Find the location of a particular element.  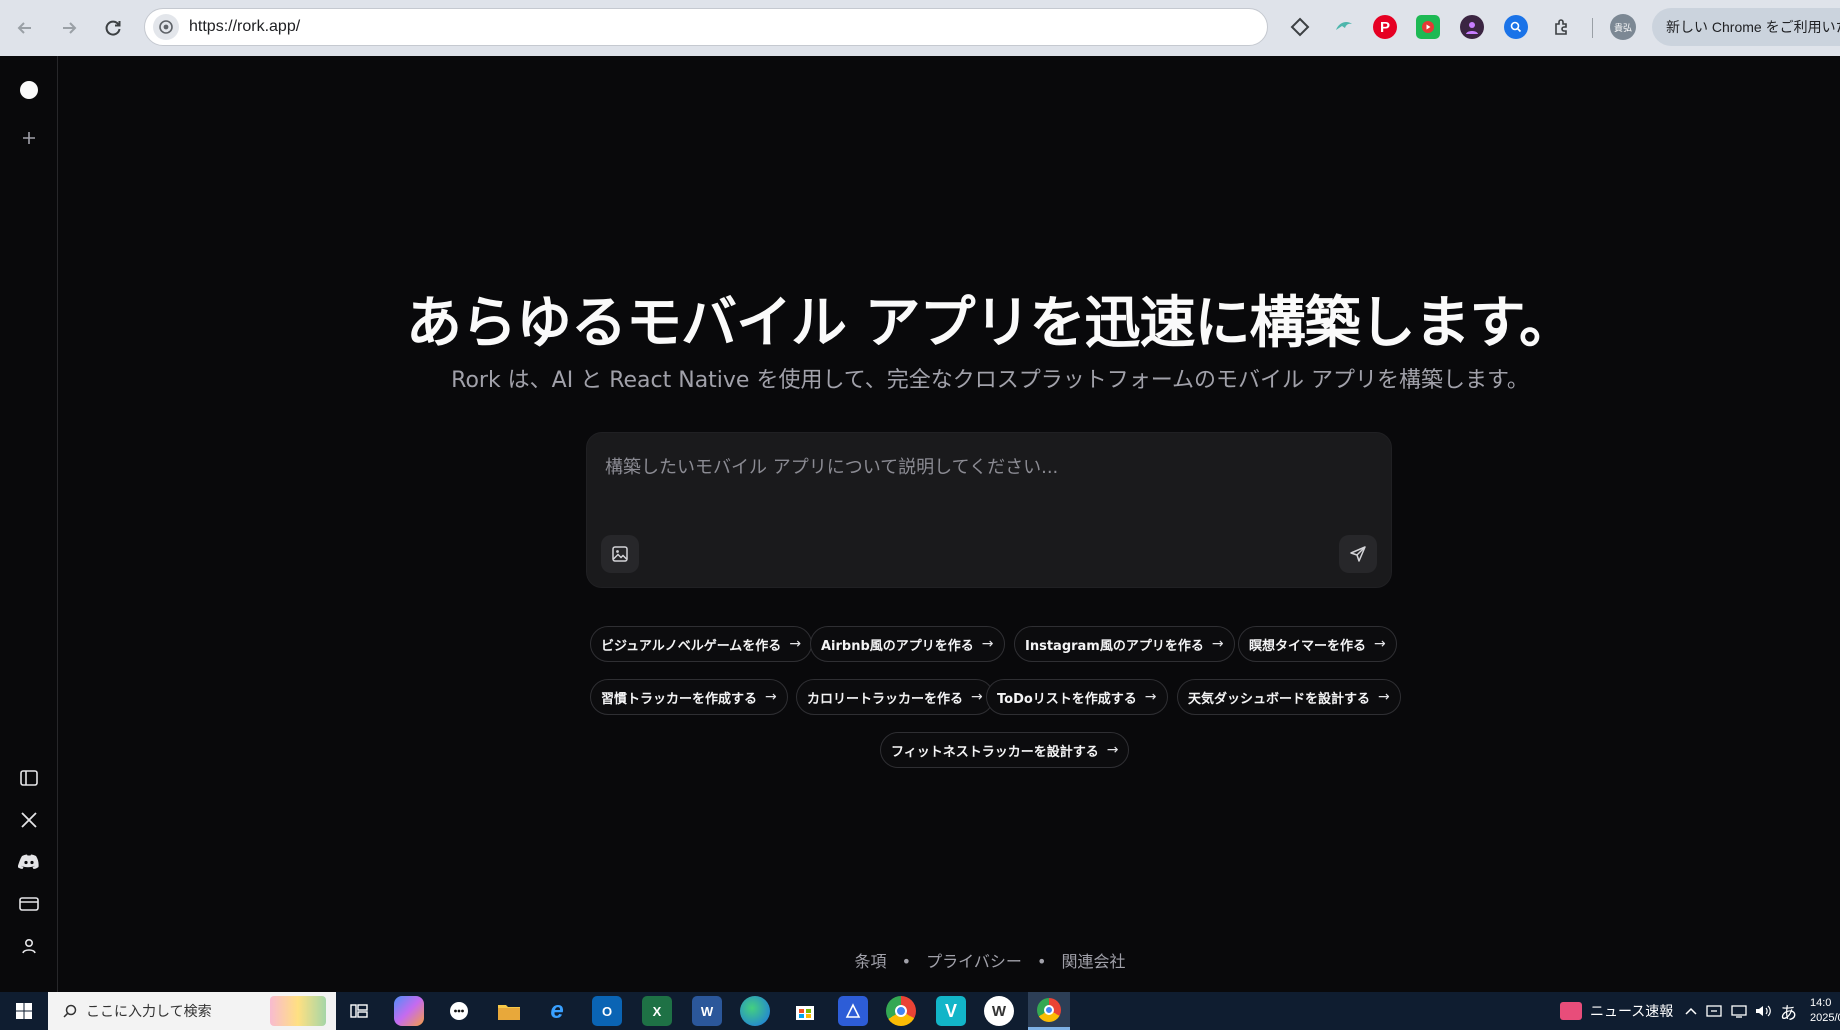

youtube-extension-icon is located at coordinates (1428, 27).